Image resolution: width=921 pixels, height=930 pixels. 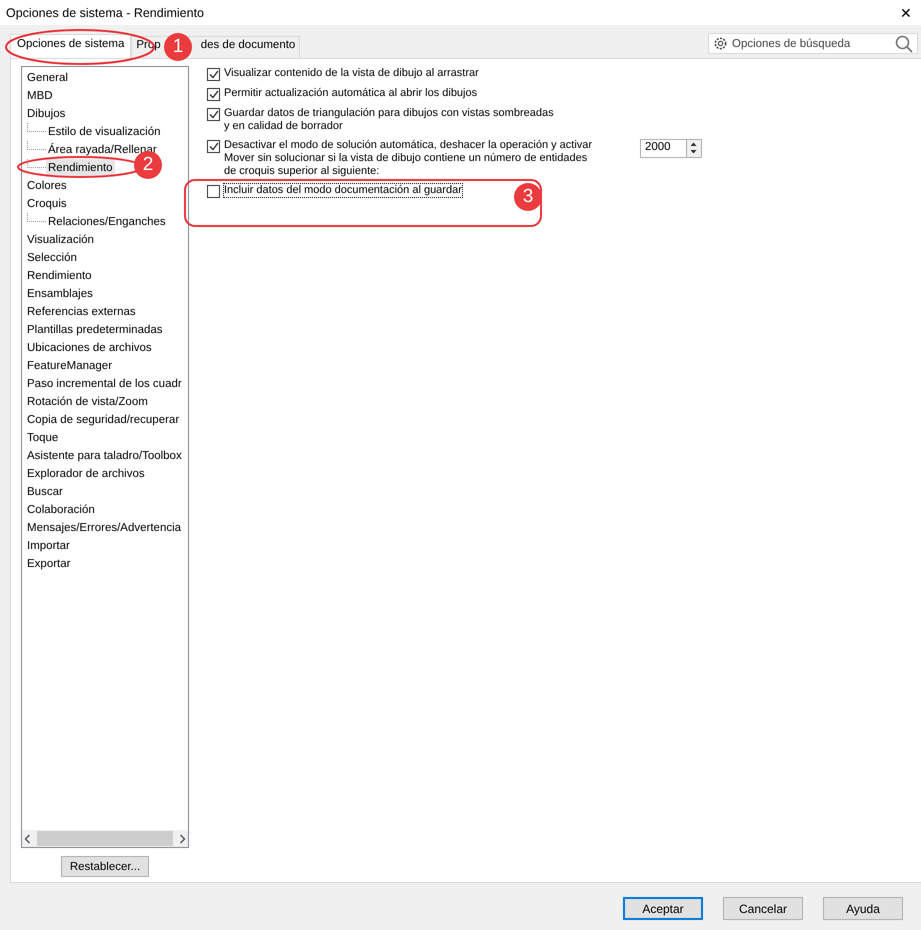 I want to click on close-button: ✕, so click(x=906, y=12).